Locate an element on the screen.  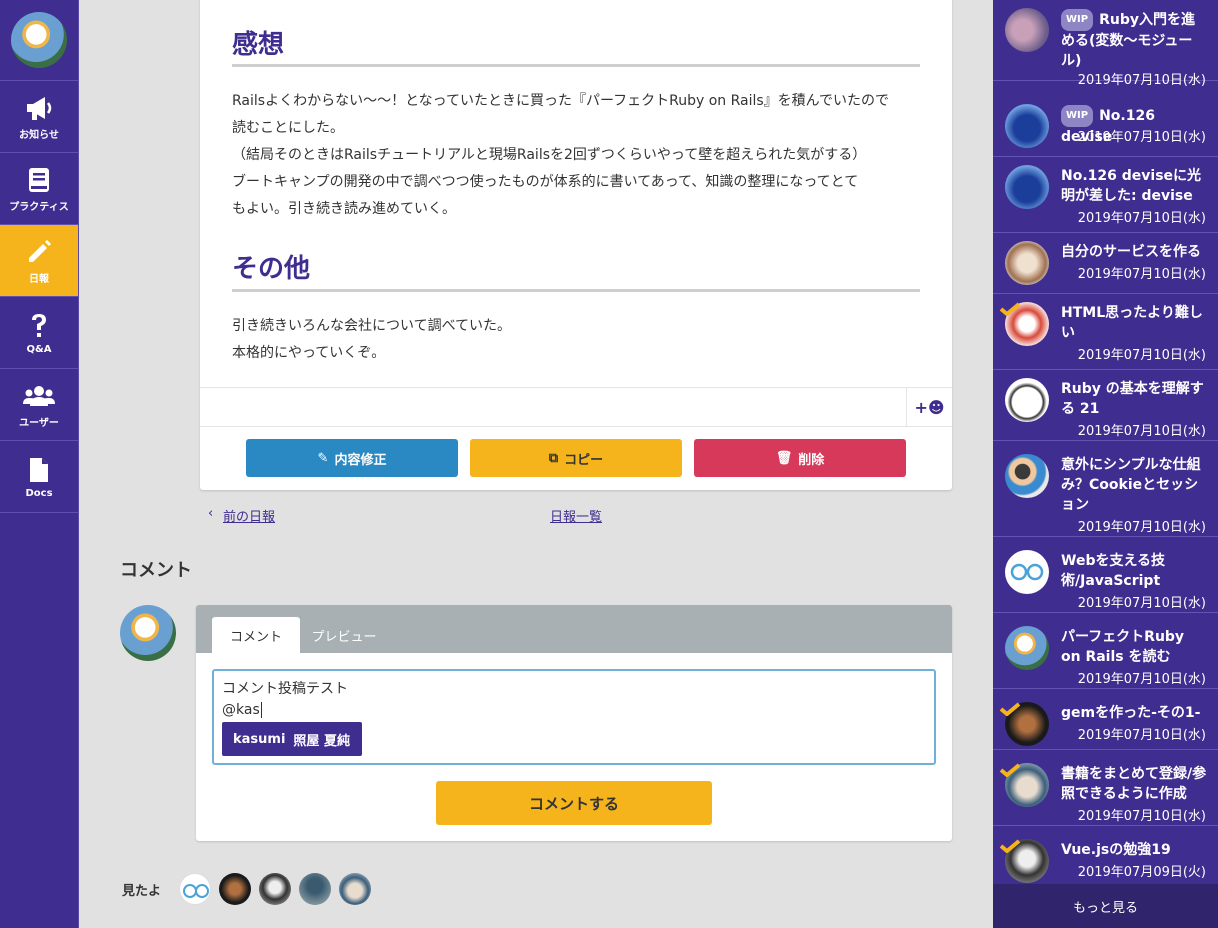
nav-item-practices: プラクティス is located at coordinates (39, 189).